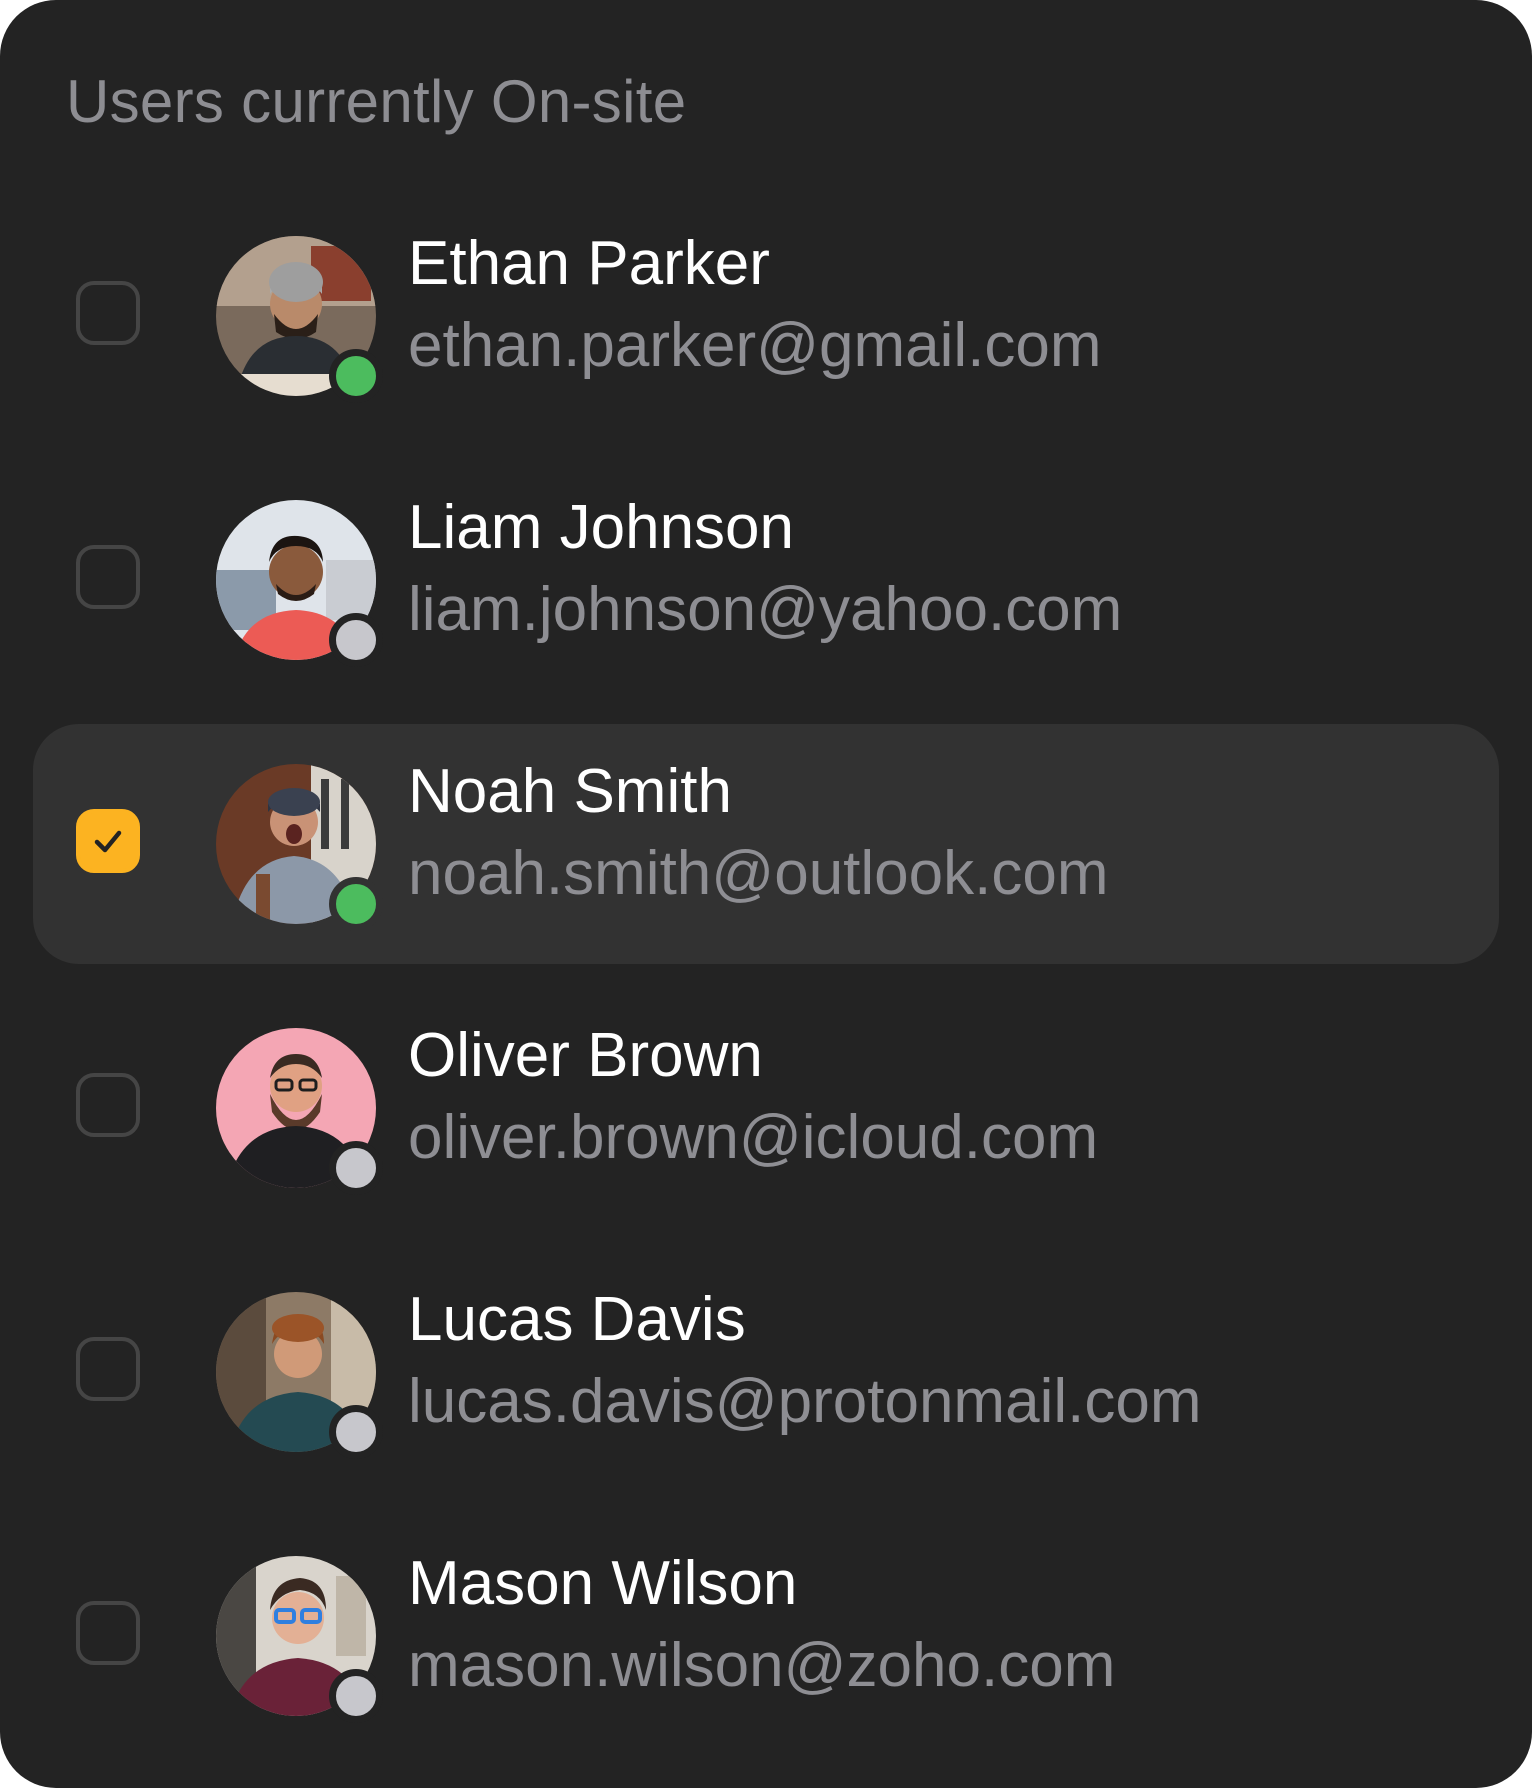 The image size is (1532, 1788). I want to click on user-row-noah-smith: Noah Smith noah.smith@outlook.com, so click(766, 844).